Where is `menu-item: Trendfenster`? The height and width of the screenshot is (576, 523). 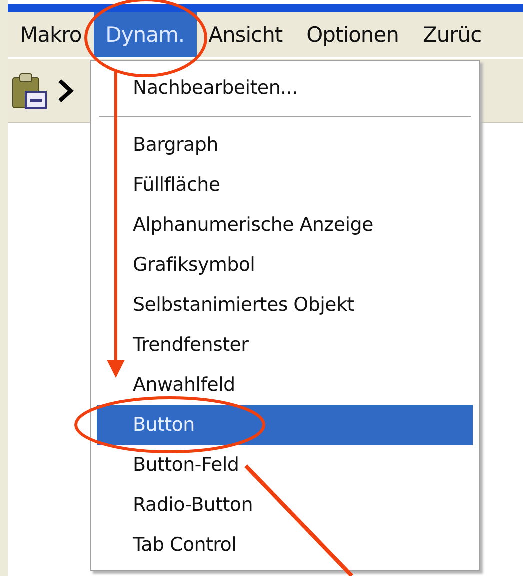
menu-item: Trendfenster is located at coordinates (285, 345).